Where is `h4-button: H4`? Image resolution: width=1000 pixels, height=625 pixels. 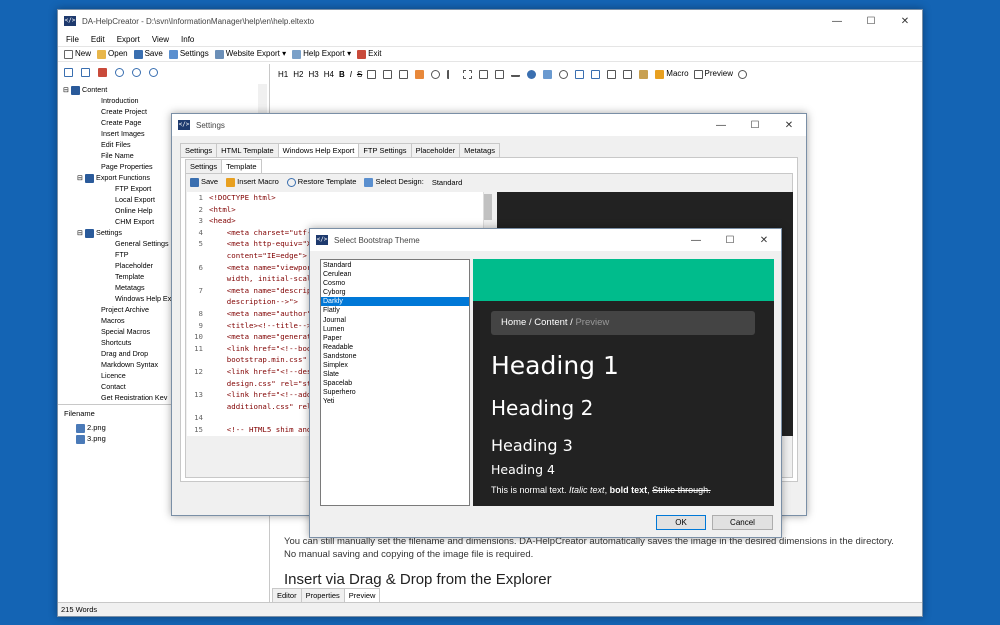 h4-button: H4 is located at coordinates (329, 74).